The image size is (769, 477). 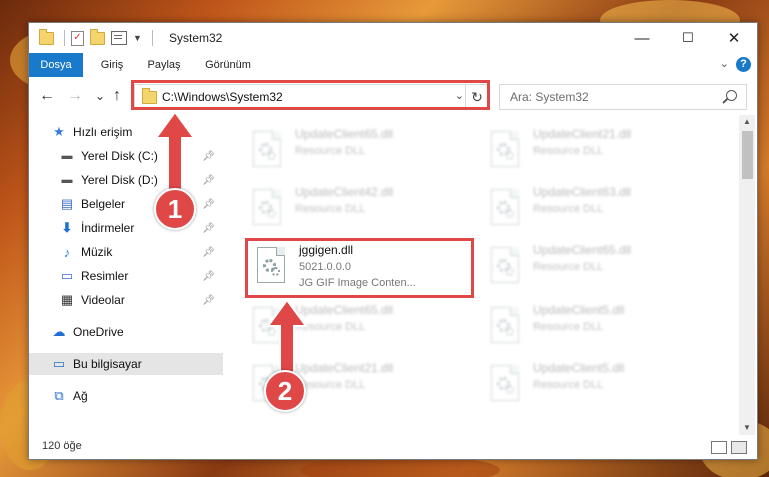 I want to click on file-item: UpdateClient63.dll Resource DLL, so click(x=602, y=209).